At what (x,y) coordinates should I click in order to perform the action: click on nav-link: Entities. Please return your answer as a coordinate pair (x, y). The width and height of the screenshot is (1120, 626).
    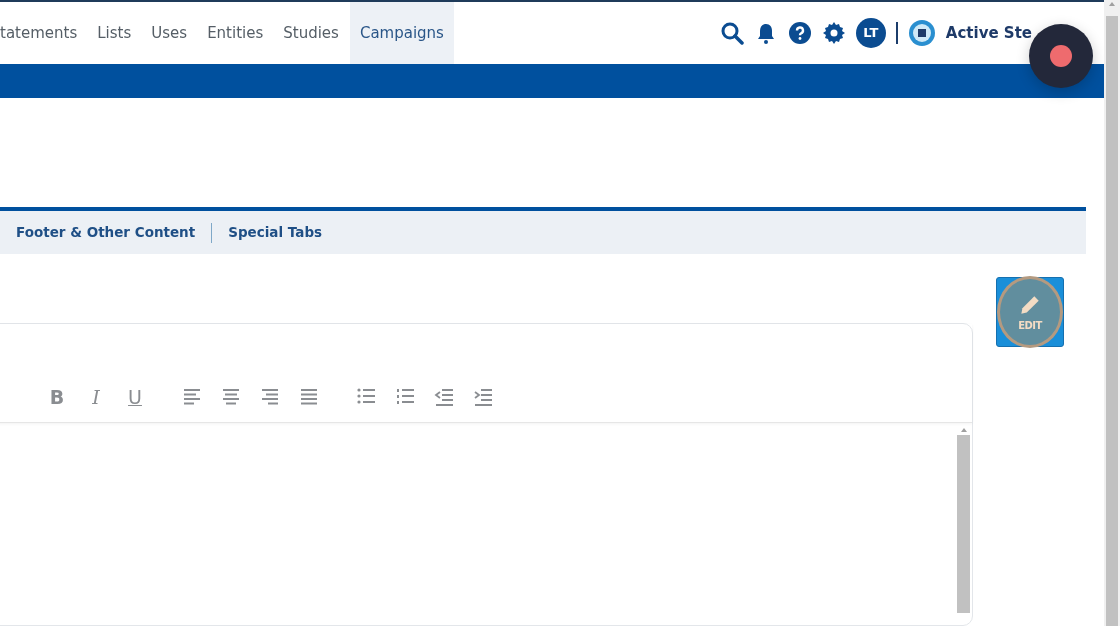
    Looking at the image, I should click on (235, 33).